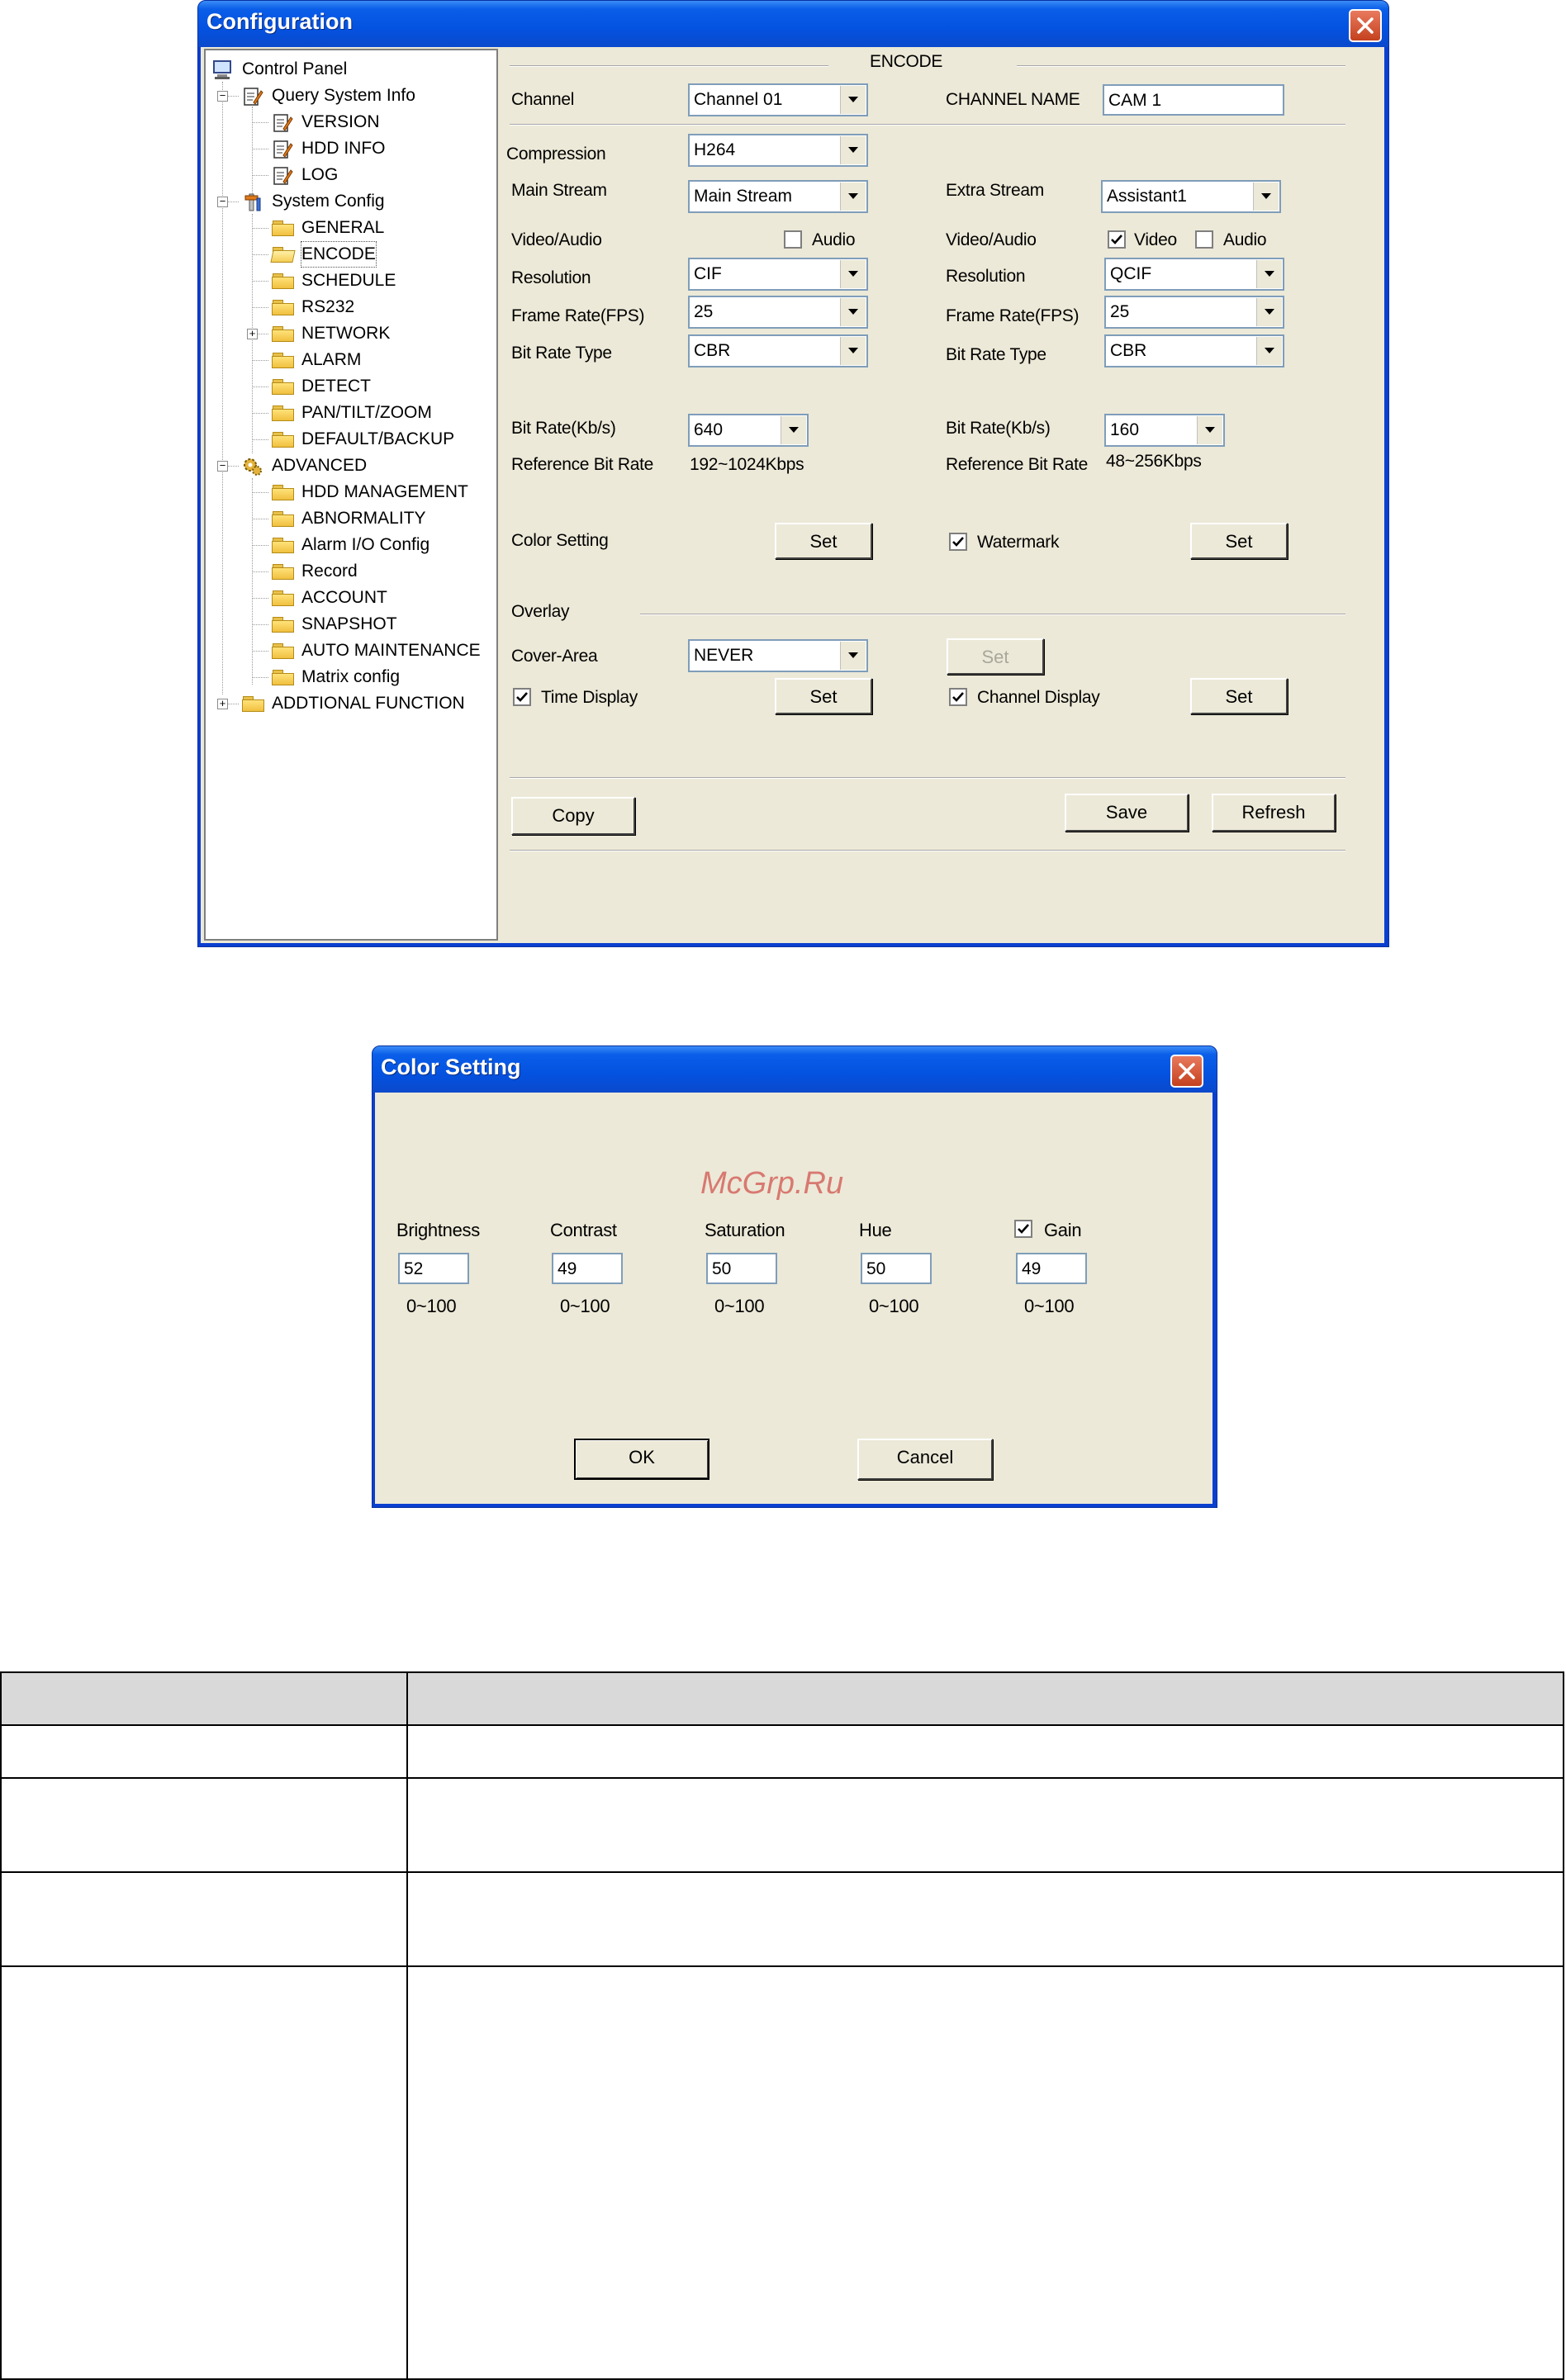  I want to click on folder-icon, so click(283, 361).